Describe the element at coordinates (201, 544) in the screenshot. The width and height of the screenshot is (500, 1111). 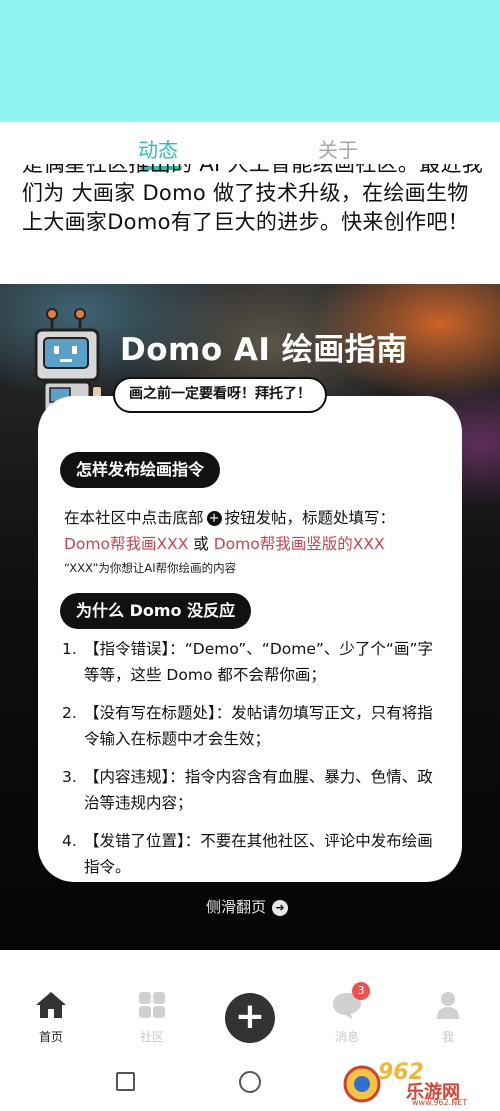
I see `or-text: 或` at that location.